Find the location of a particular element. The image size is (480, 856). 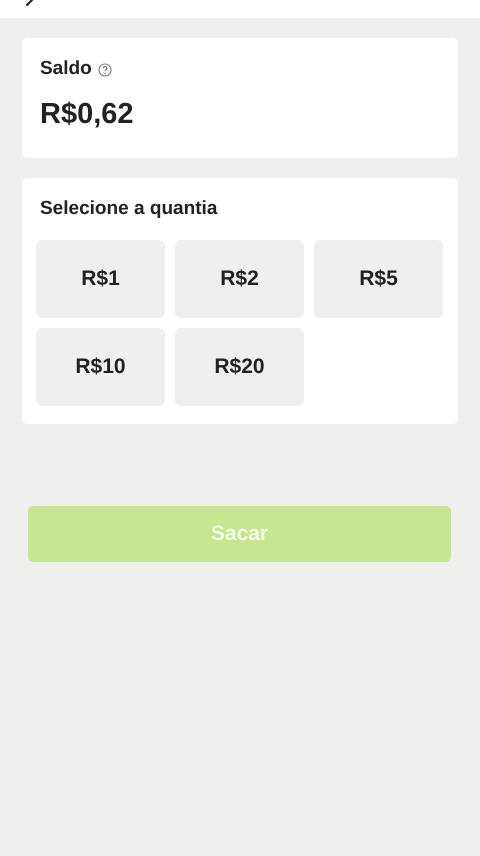

balance-amount: R$0,62 is located at coordinates (87, 114).